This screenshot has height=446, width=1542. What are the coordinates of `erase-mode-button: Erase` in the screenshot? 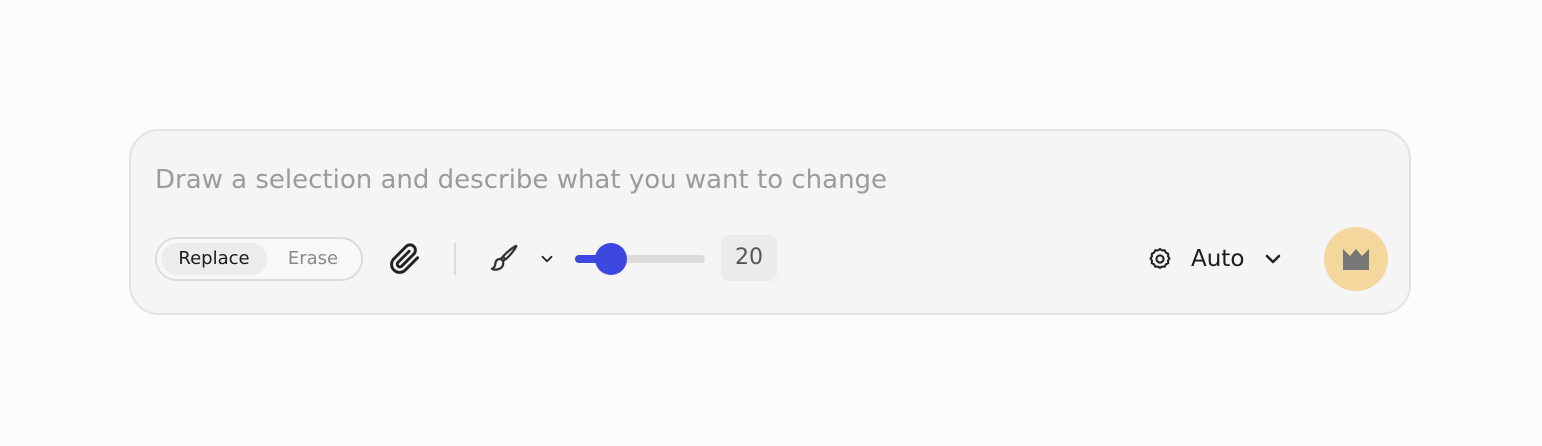 It's located at (313, 259).